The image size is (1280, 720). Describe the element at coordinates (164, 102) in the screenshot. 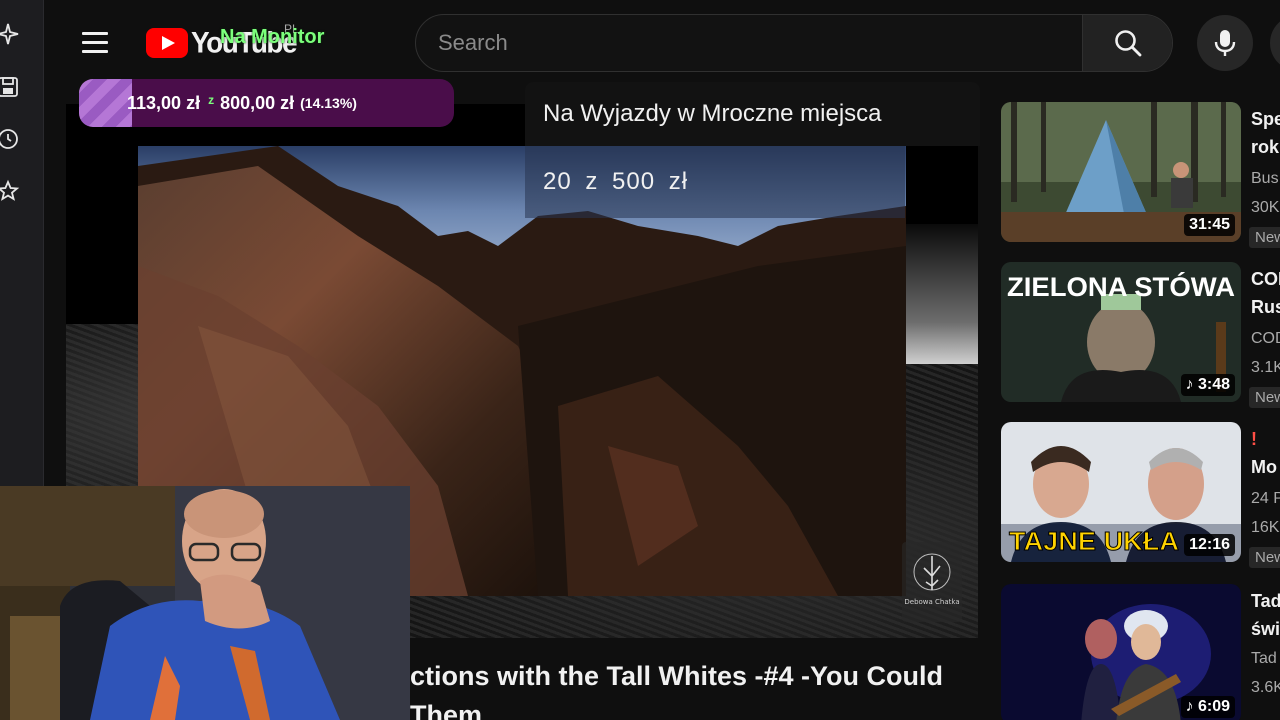

I see `goal-current-amount: 113,00 zł` at that location.